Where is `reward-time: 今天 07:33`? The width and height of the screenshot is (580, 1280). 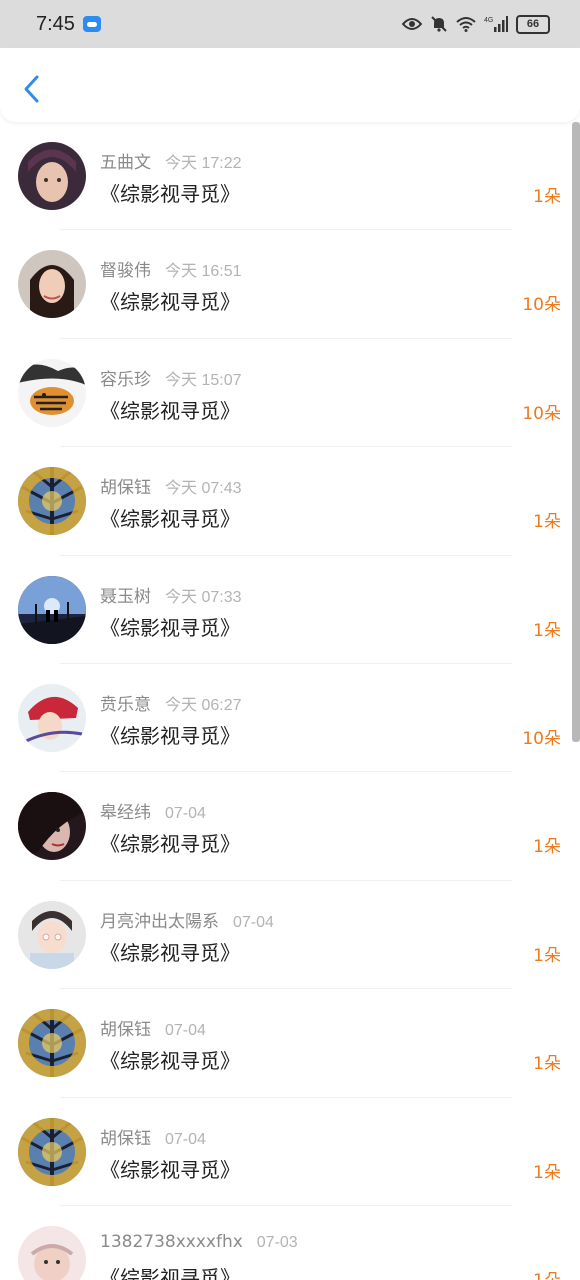 reward-time: 今天 07:33 is located at coordinates (203, 597).